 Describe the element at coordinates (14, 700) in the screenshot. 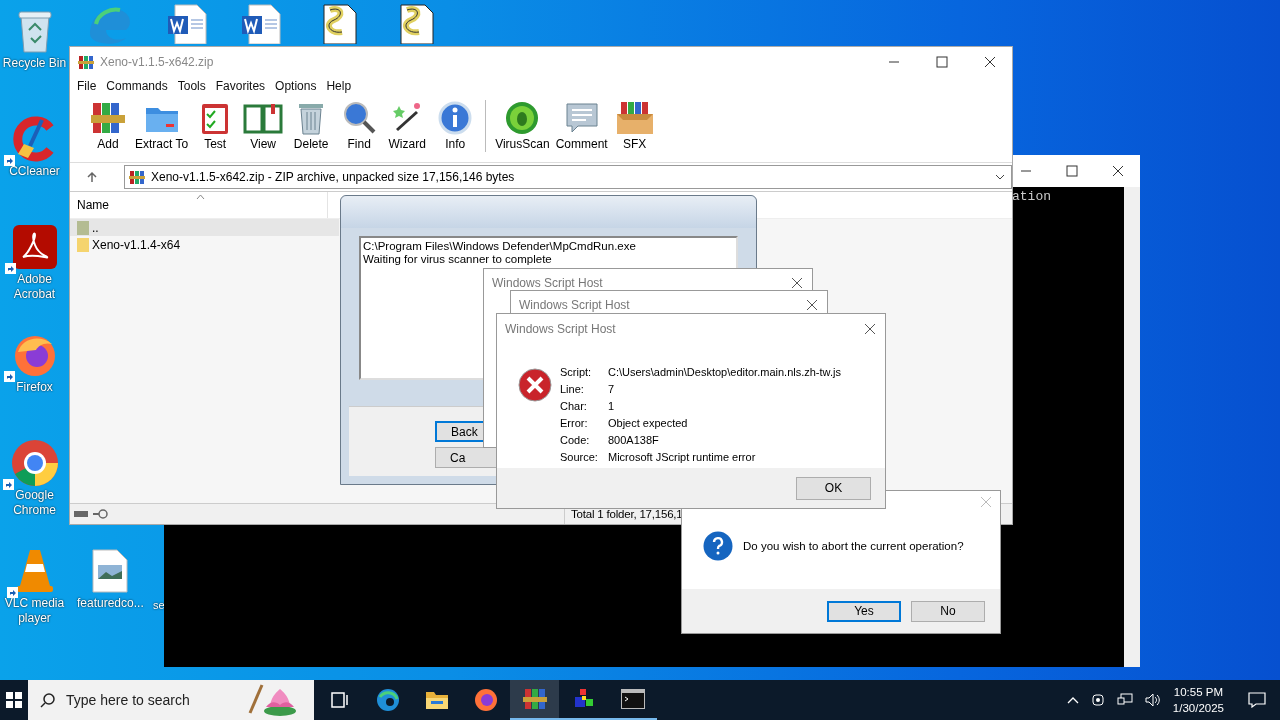

I see `start-icon` at that location.